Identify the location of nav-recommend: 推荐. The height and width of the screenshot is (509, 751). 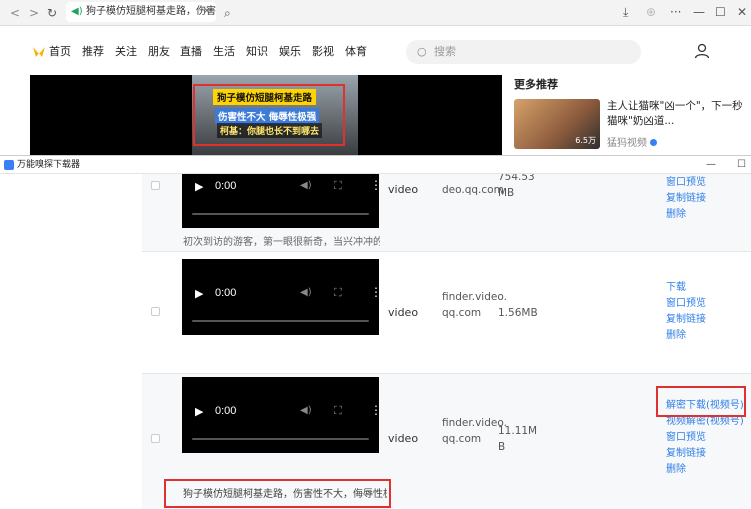
(93, 52).